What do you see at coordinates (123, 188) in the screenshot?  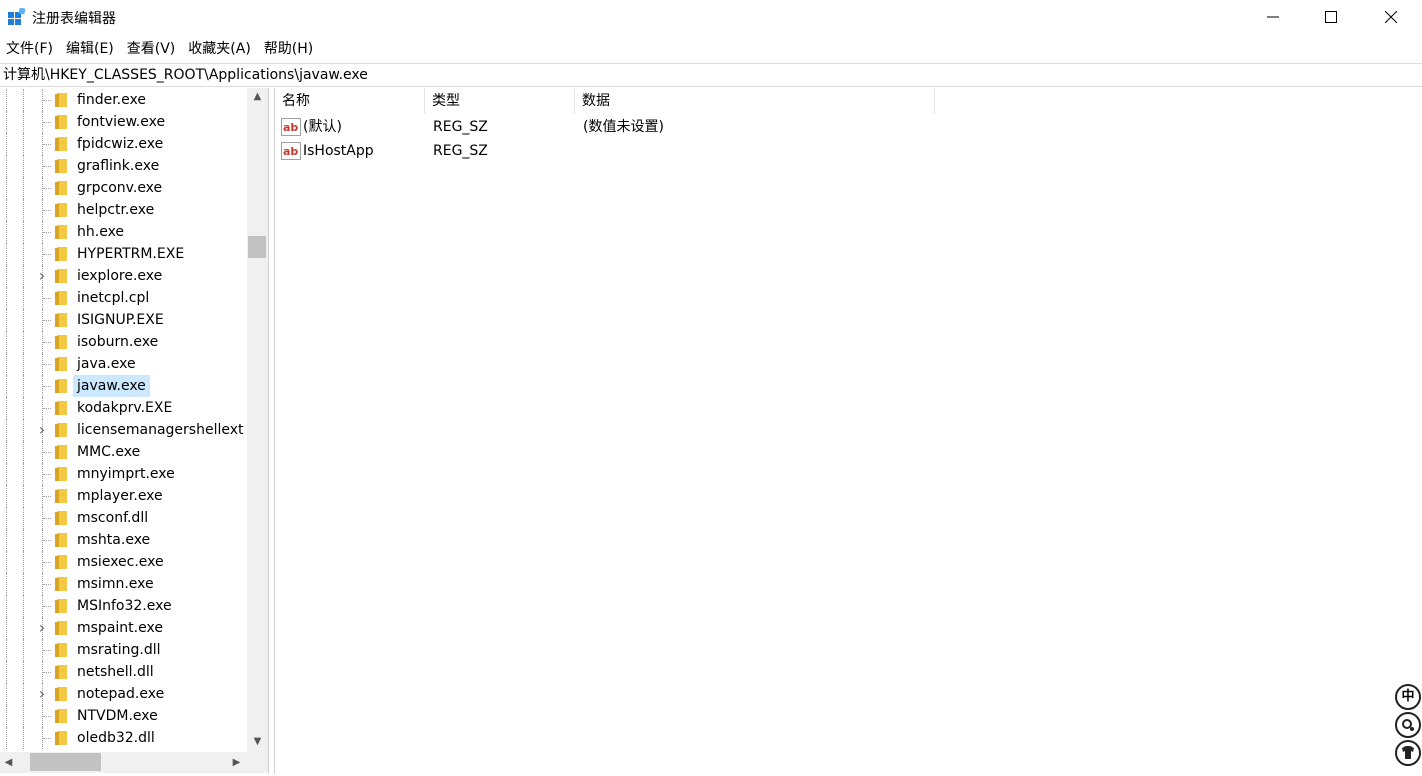 I see `tree-item: grpconv.exe` at bounding box center [123, 188].